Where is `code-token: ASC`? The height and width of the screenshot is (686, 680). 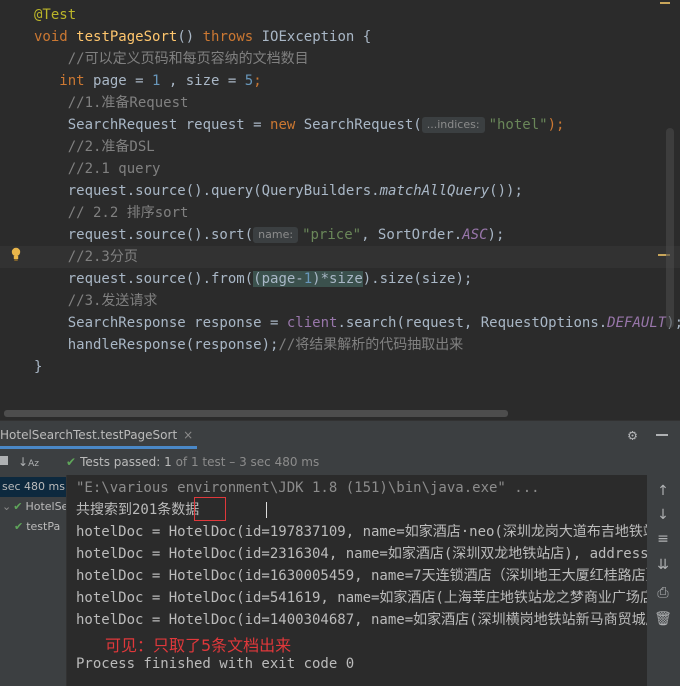 code-token: ASC is located at coordinates (475, 235).